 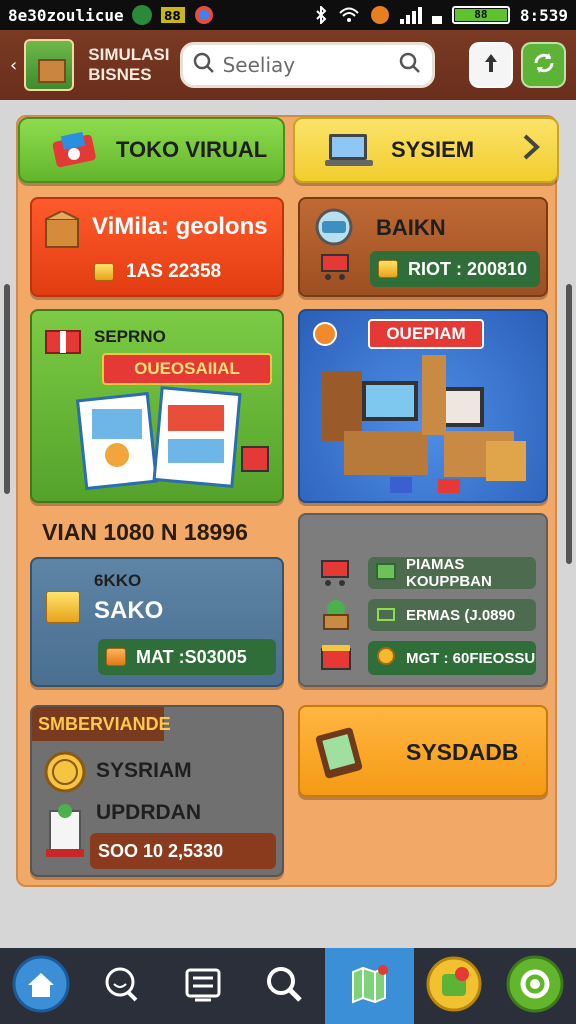 What do you see at coordinates (411, 227) in the screenshot?
I see `card-title: BAIKN` at bounding box center [411, 227].